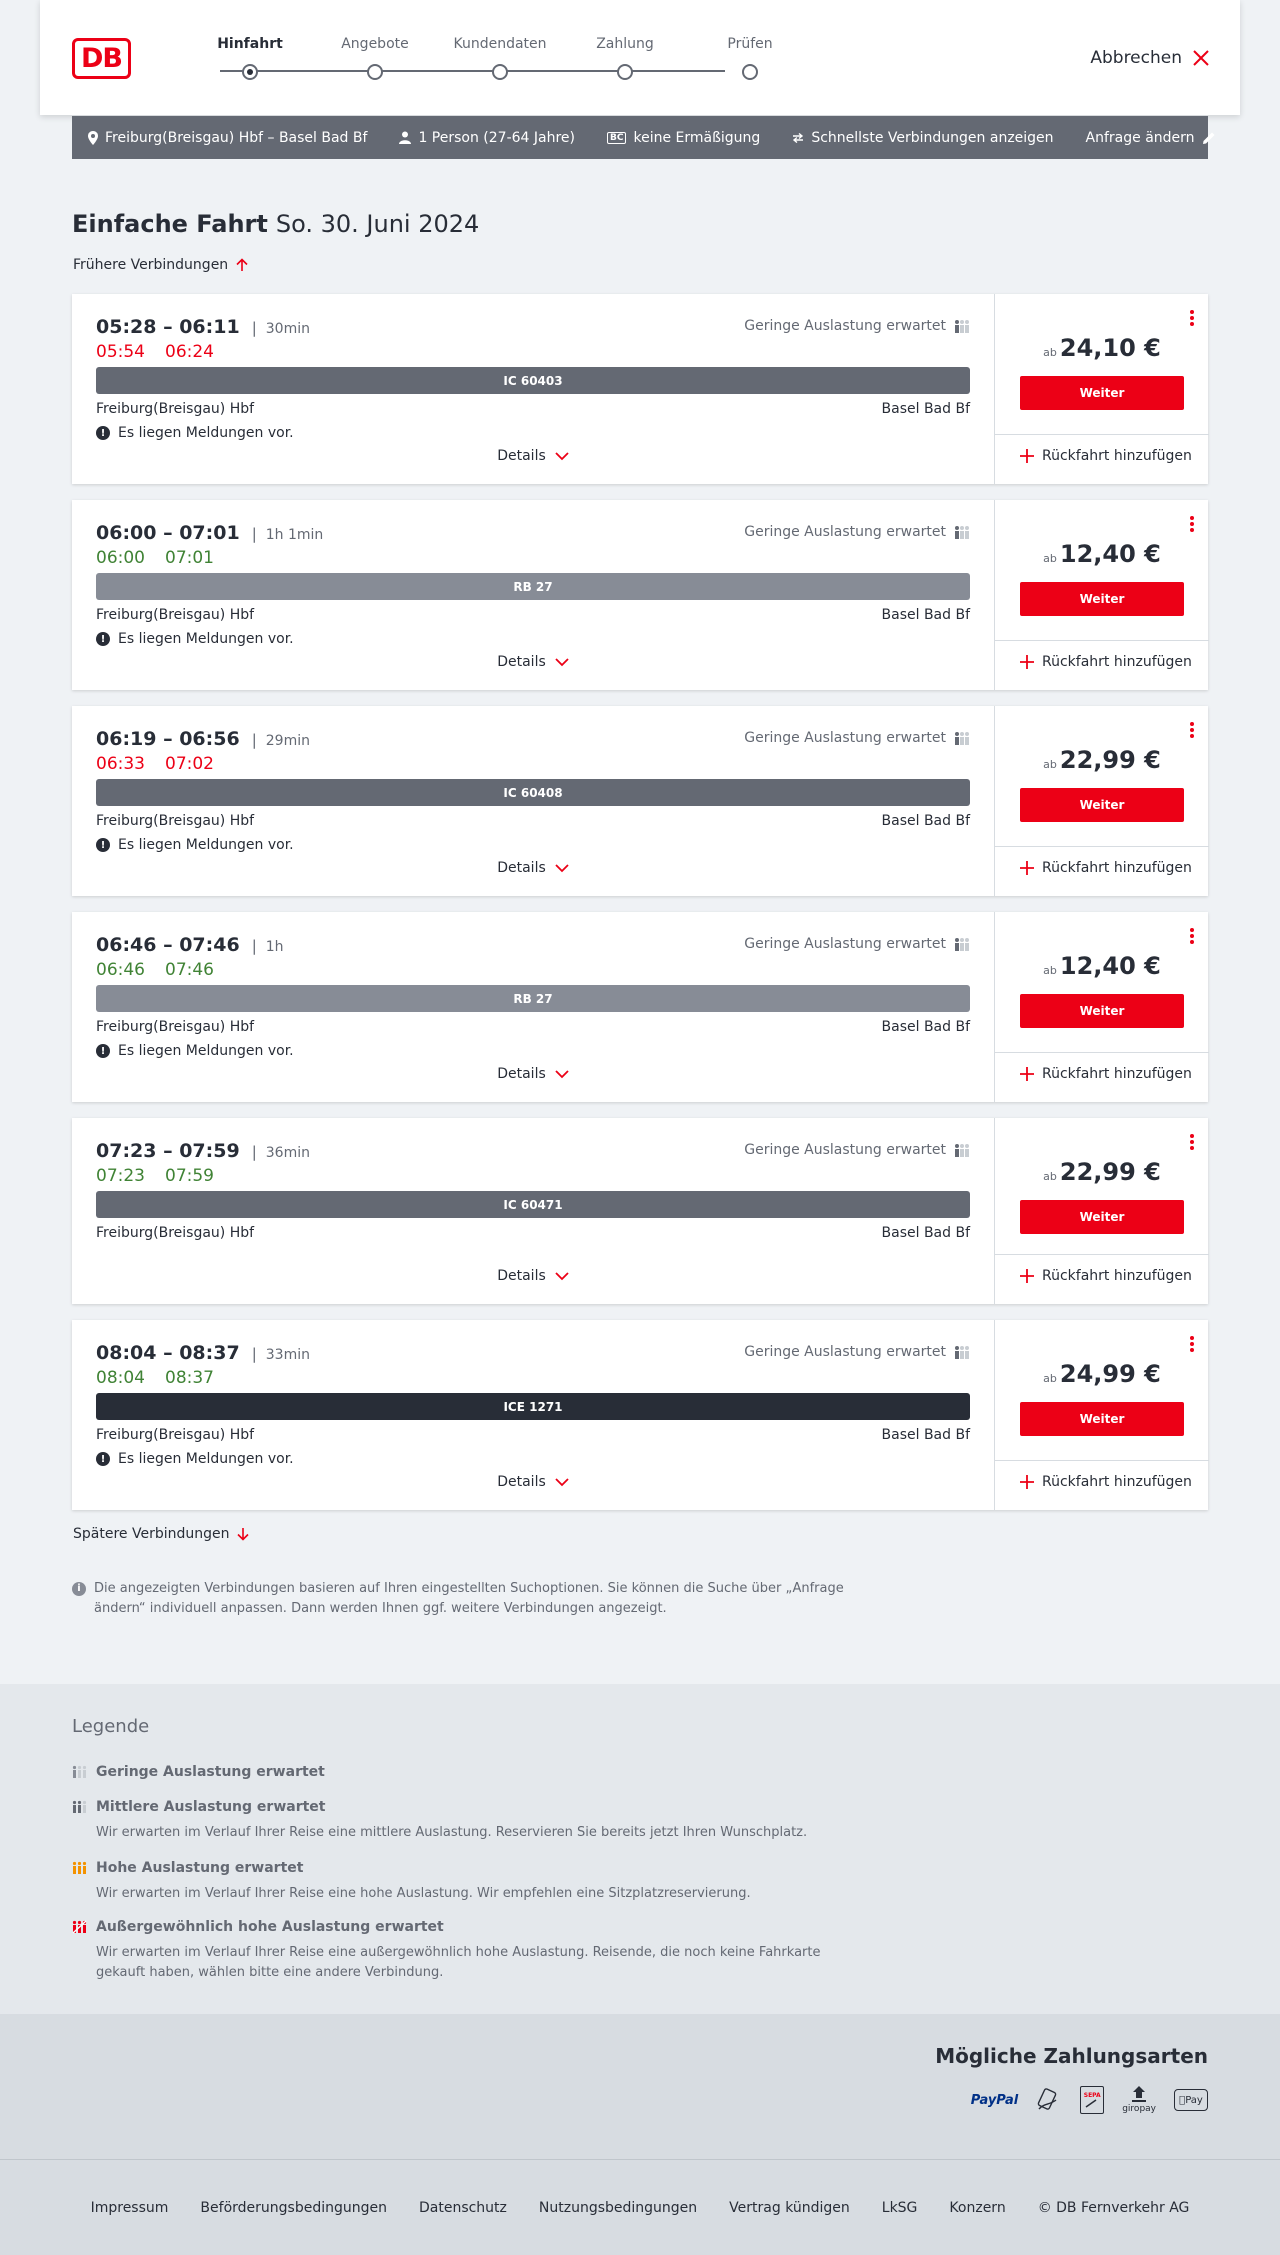 The image size is (1280, 2255). What do you see at coordinates (294, 535) in the screenshot?
I see `duration: 1h 1min` at bounding box center [294, 535].